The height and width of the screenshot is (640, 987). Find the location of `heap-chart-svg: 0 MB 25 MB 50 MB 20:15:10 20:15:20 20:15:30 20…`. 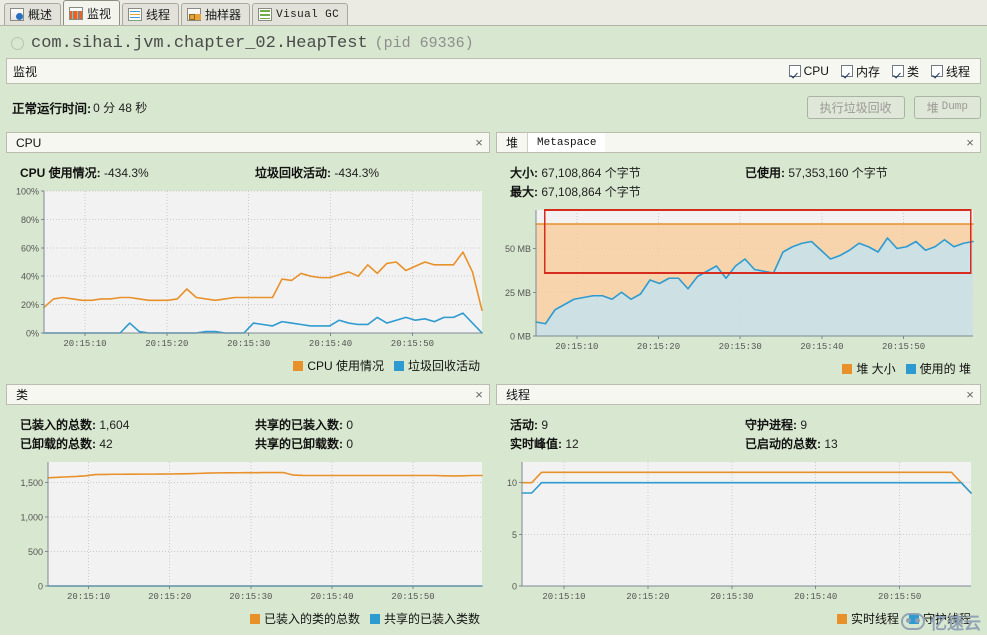

heap-chart-svg: 0 MB 25 MB 50 MB 20:15:10 20:15:20 20:15:30 20… is located at coordinates (738, 281).